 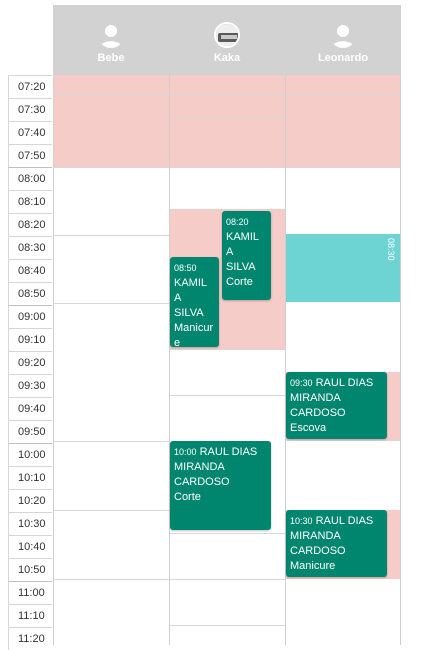 I want to click on time-label: 08:50, so click(x=30, y=293).